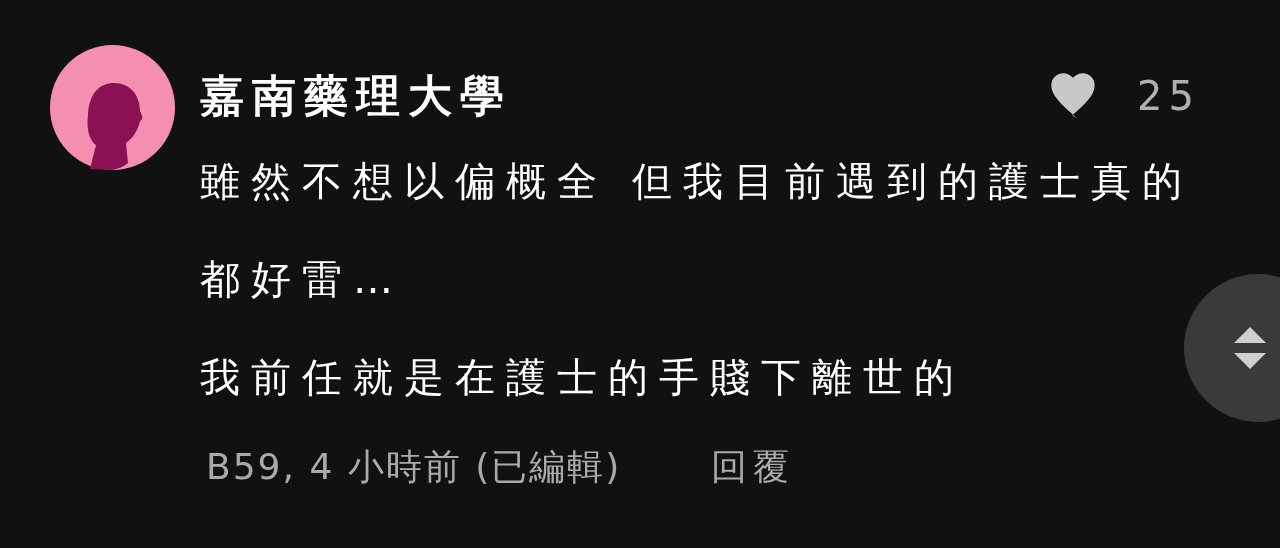 This screenshot has height=548, width=1280. I want to click on reply-button: 回覆, so click(753, 467).